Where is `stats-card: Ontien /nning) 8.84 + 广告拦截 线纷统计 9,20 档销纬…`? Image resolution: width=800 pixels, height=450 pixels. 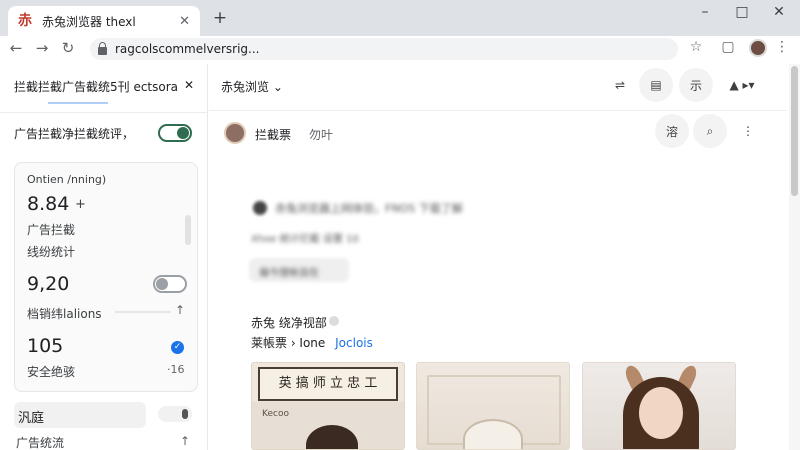
stats-card: Ontien /nning) 8.84 + 广告拦截 线纷统计 9,20 档销纬… is located at coordinates (106, 277).